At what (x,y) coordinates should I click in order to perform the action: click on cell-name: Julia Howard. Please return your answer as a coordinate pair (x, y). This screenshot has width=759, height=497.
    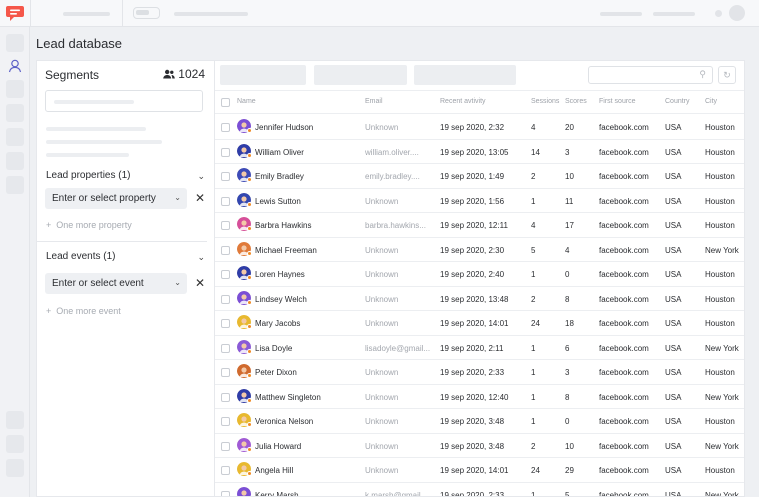
    Looking at the image, I should click on (278, 446).